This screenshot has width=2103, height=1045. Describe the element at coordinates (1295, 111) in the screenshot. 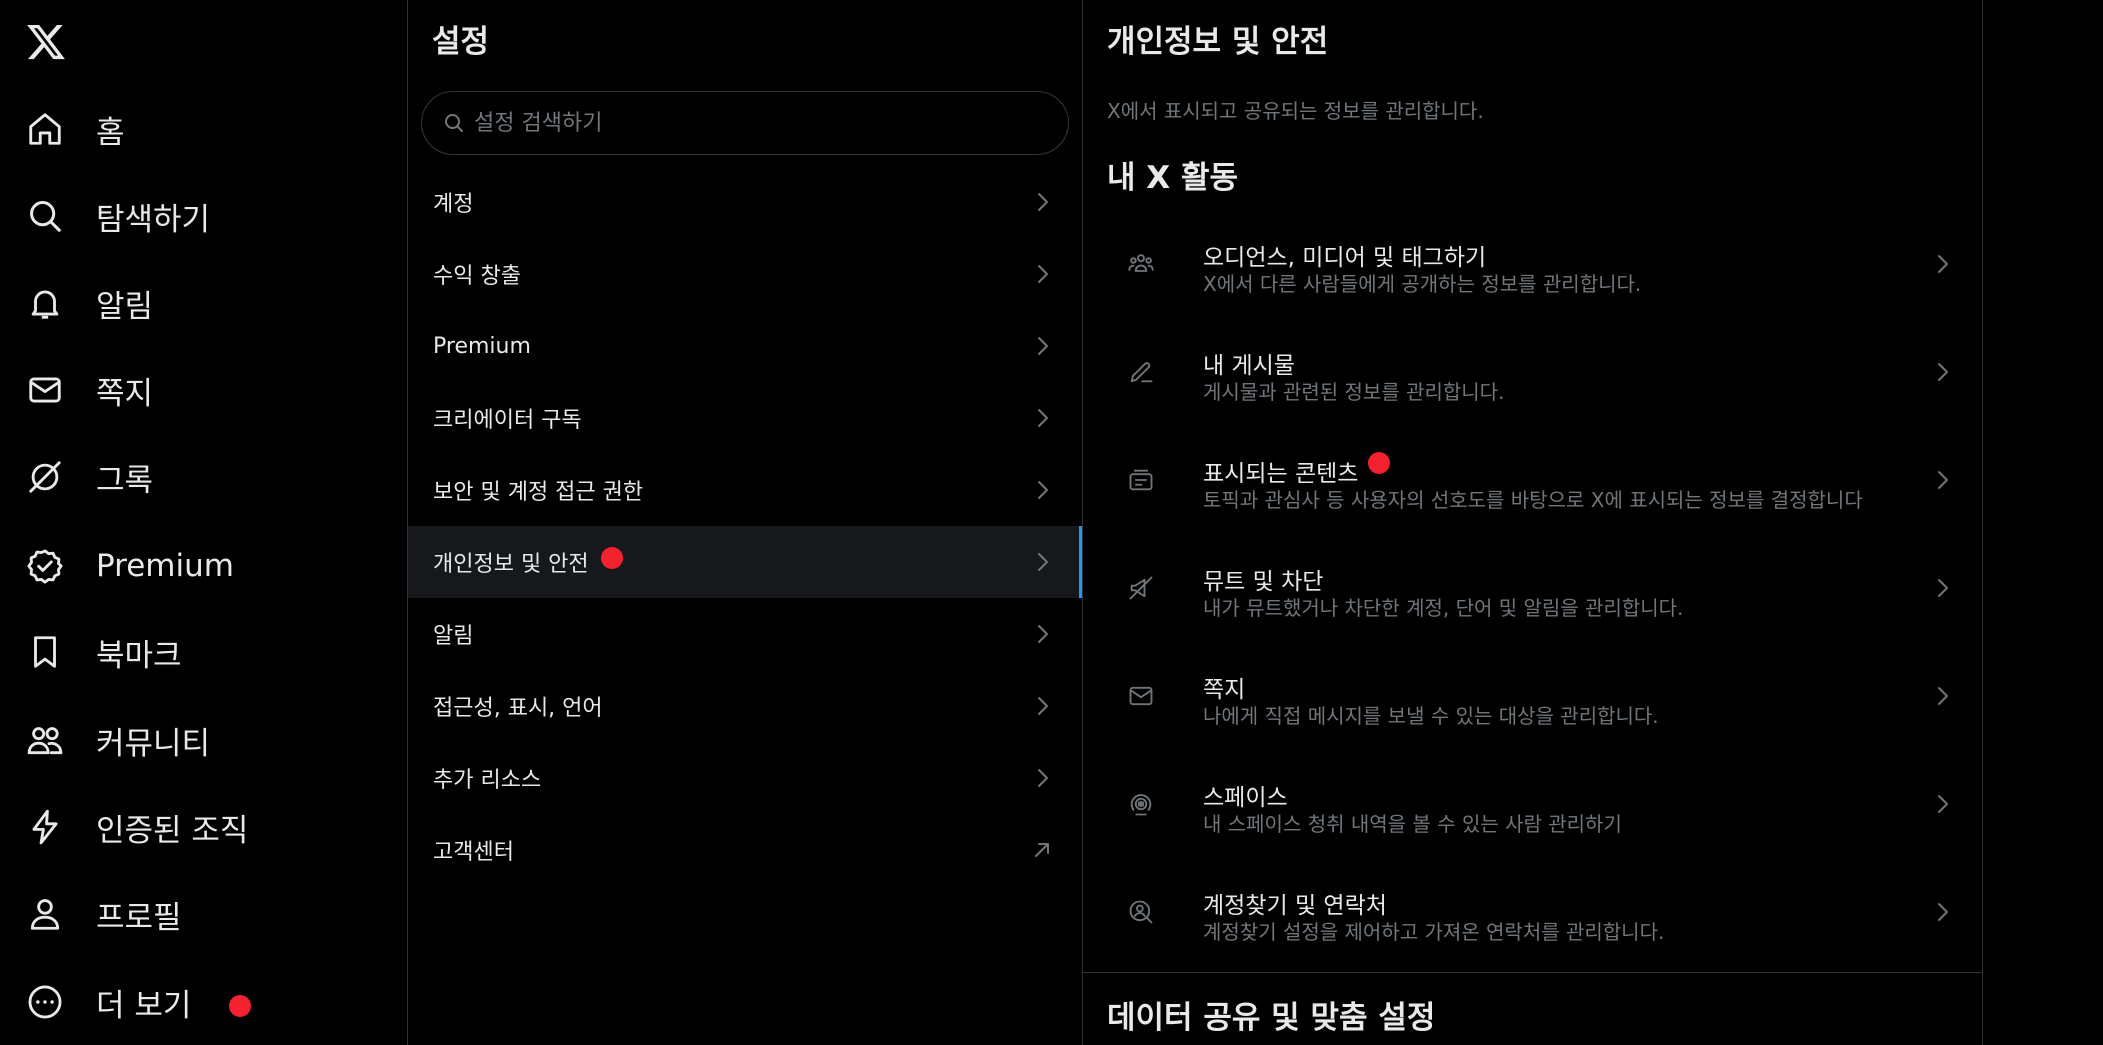

I see `detail-description: X에서 표시되고 공유되는 정보를 관리합니다.` at that location.